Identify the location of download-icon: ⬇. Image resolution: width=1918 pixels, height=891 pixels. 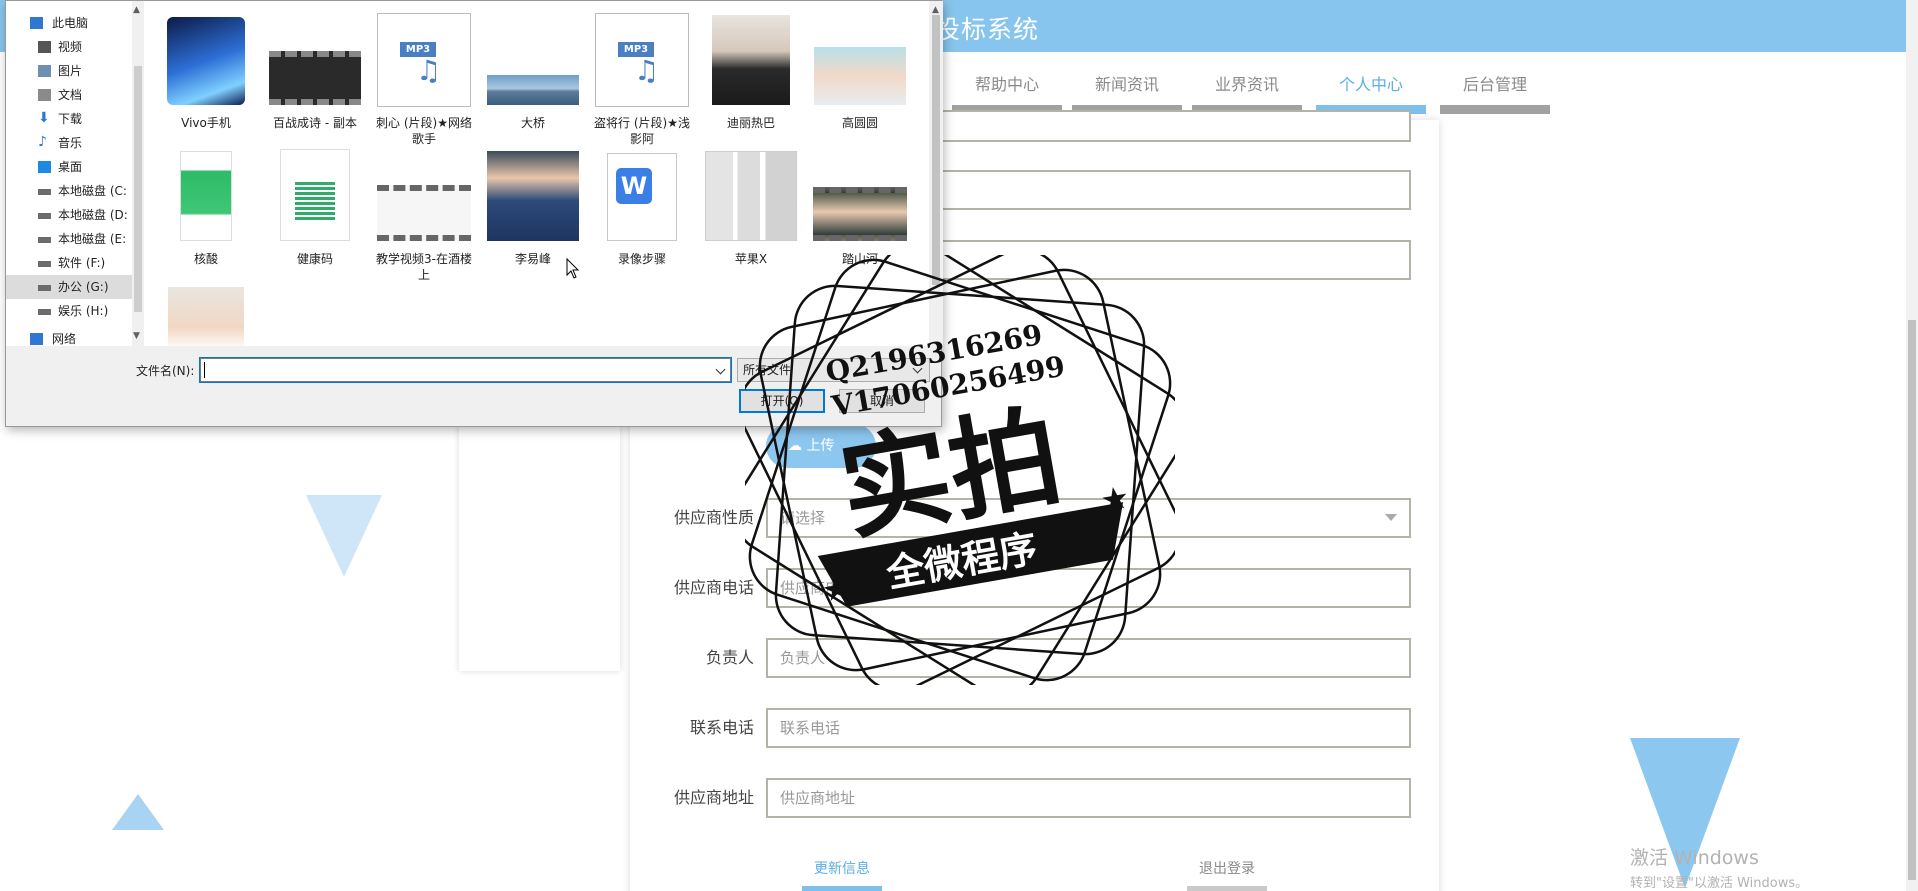
(44, 118).